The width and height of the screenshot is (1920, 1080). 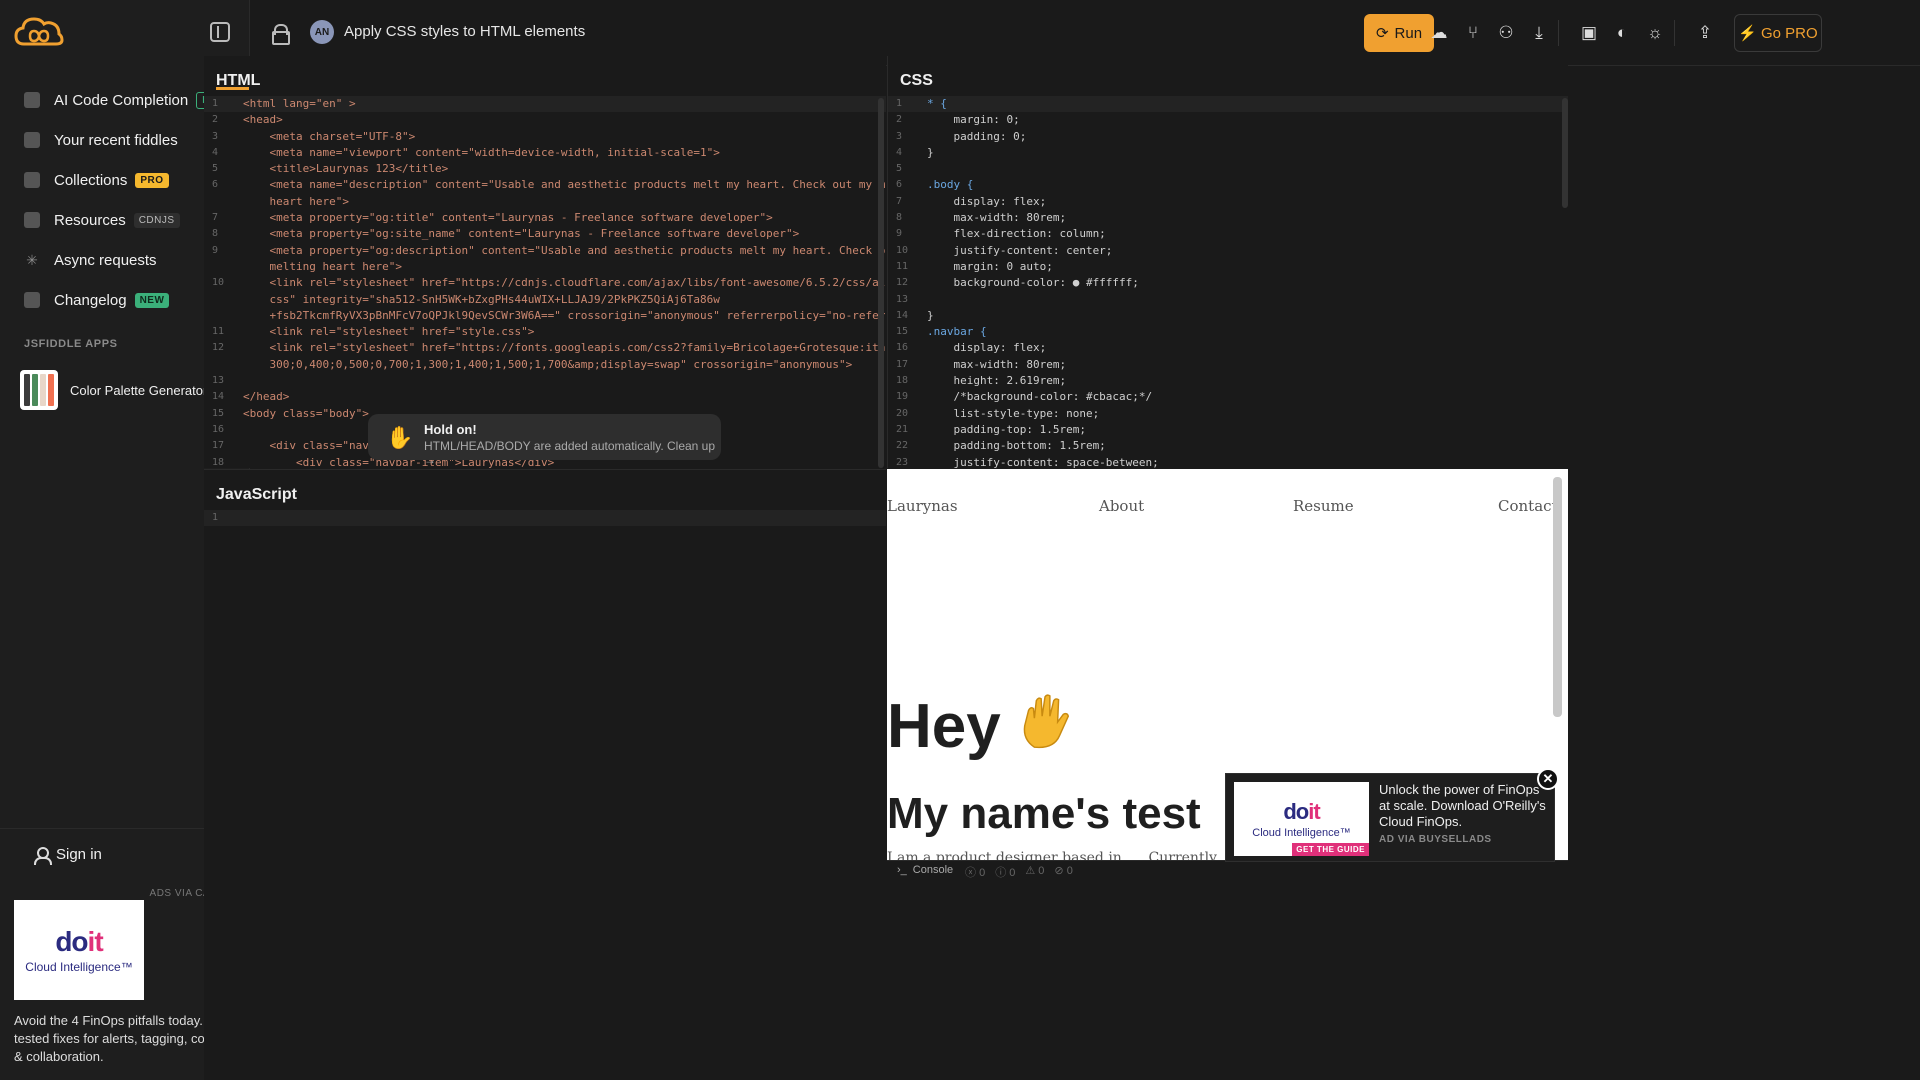 What do you see at coordinates (1705, 33) in the screenshot?
I see `share-icon: ⇪` at bounding box center [1705, 33].